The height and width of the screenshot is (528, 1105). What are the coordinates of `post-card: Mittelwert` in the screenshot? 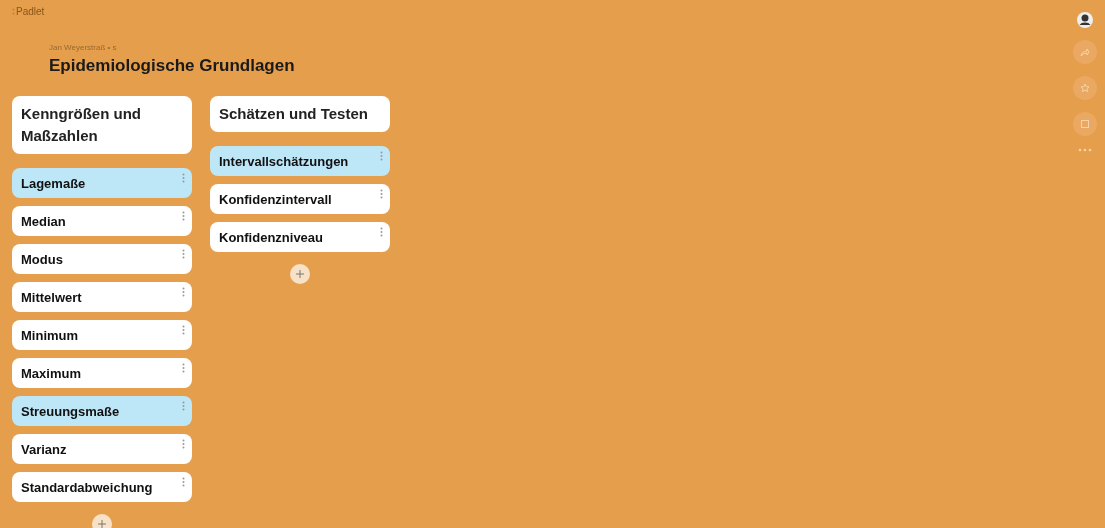 It's located at (102, 297).